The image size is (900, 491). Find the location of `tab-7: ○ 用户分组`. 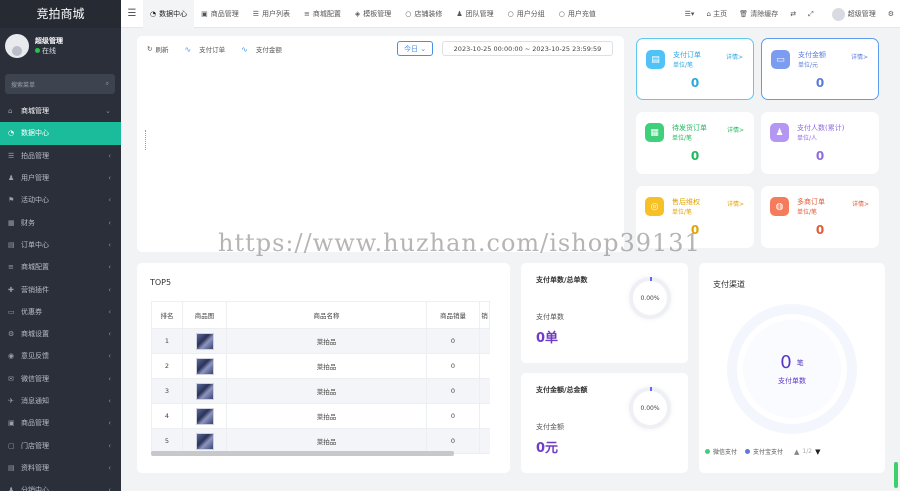

tab-7: ○ 用户分组 is located at coordinates (526, 14).